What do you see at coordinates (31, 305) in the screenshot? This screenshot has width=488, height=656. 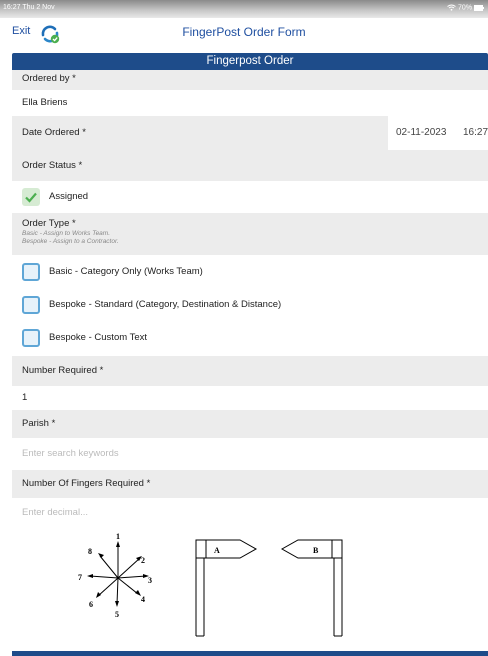 I see `bespoke-standard-checkbox` at bounding box center [31, 305].